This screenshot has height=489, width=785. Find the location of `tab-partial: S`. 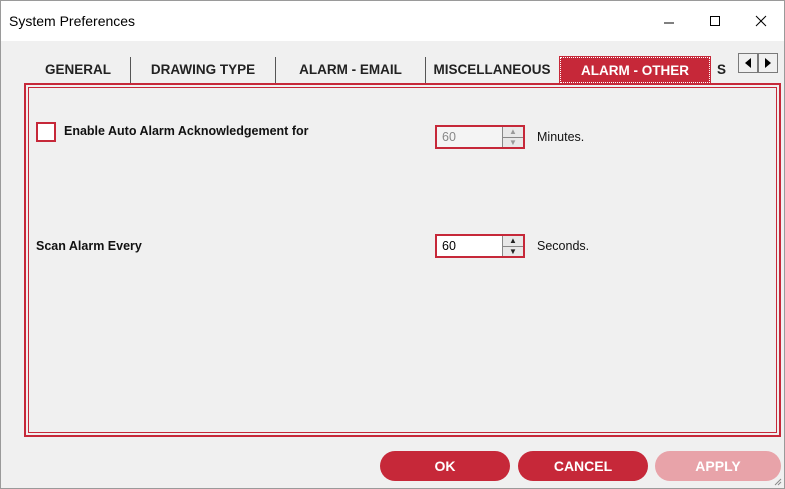

tab-partial: S is located at coordinates (726, 70).